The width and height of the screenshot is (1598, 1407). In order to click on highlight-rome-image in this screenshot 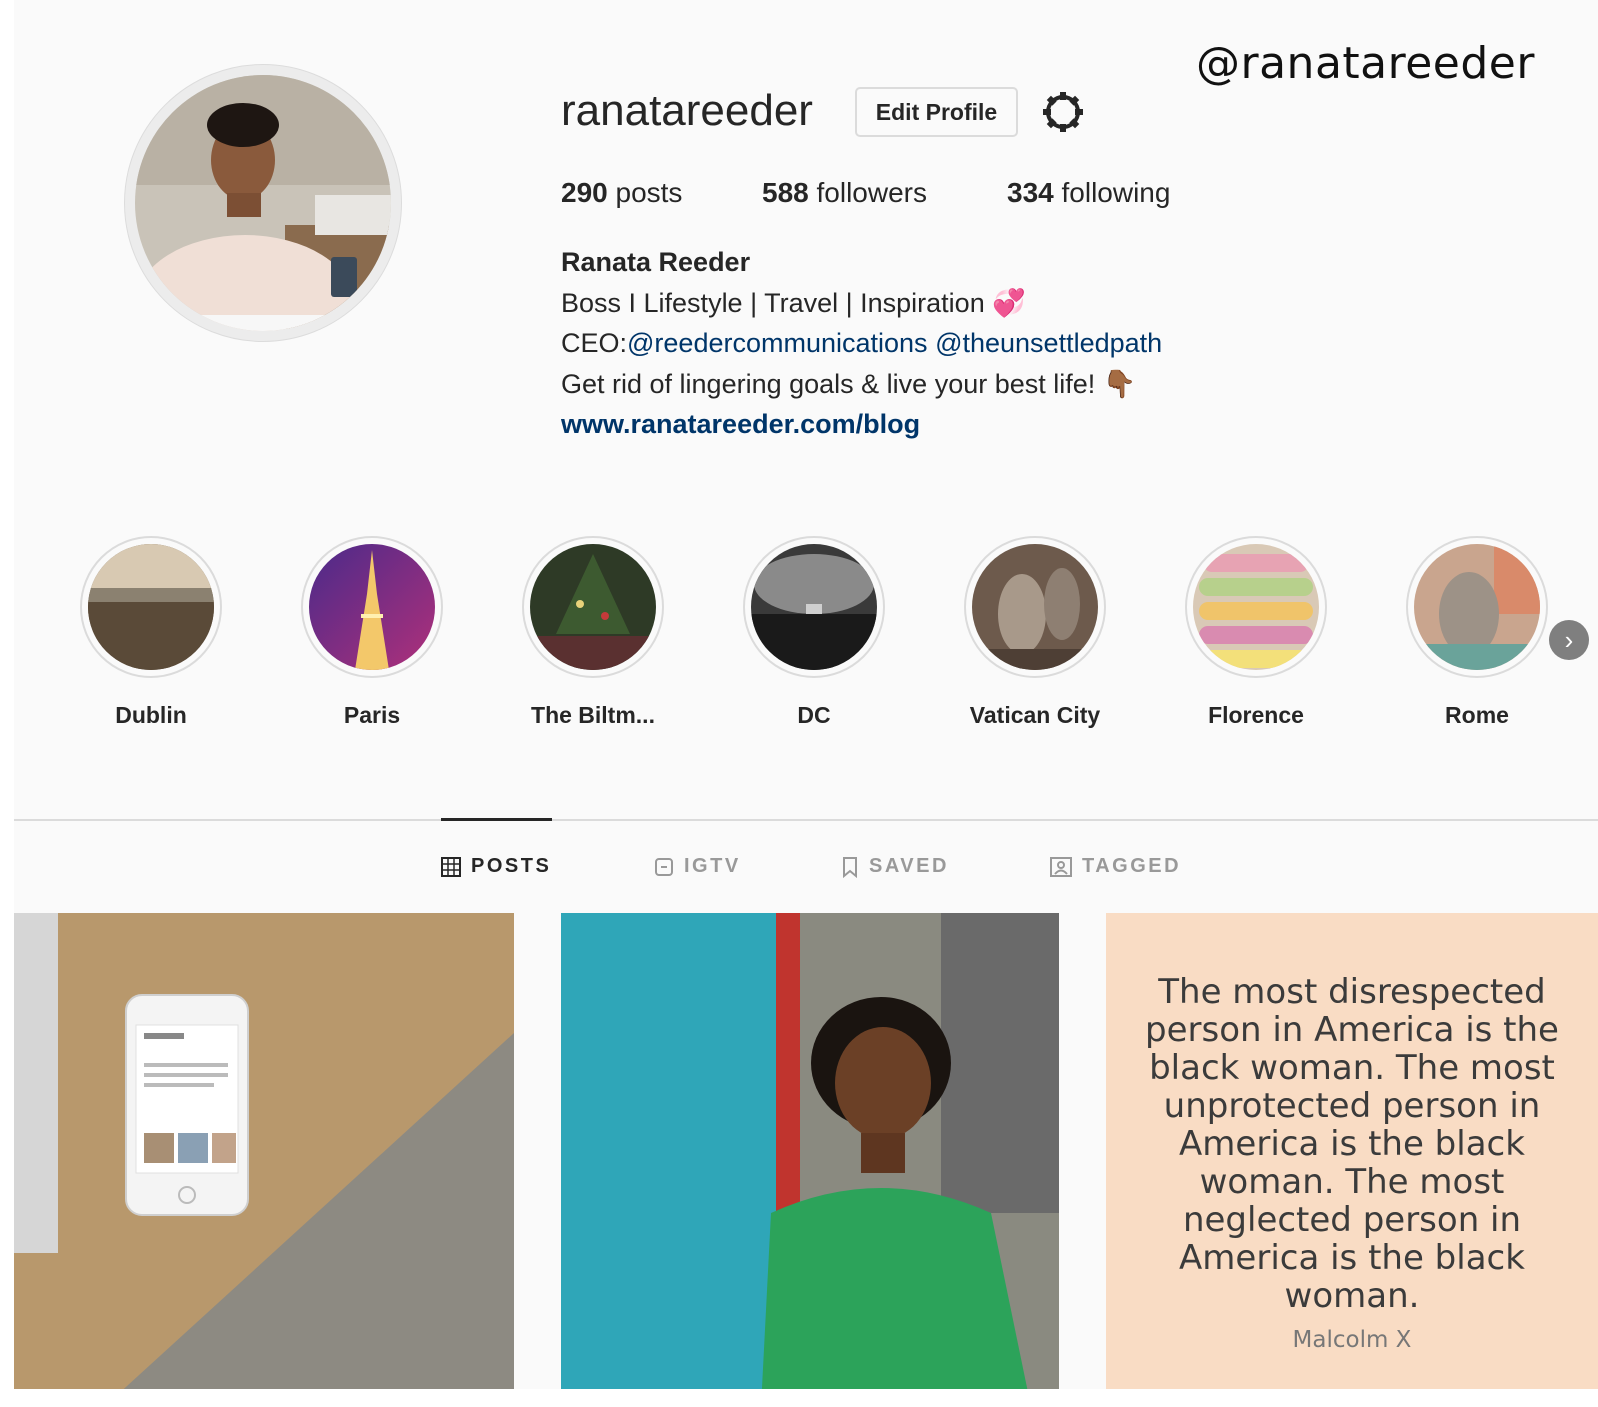, I will do `click(1477, 607)`.